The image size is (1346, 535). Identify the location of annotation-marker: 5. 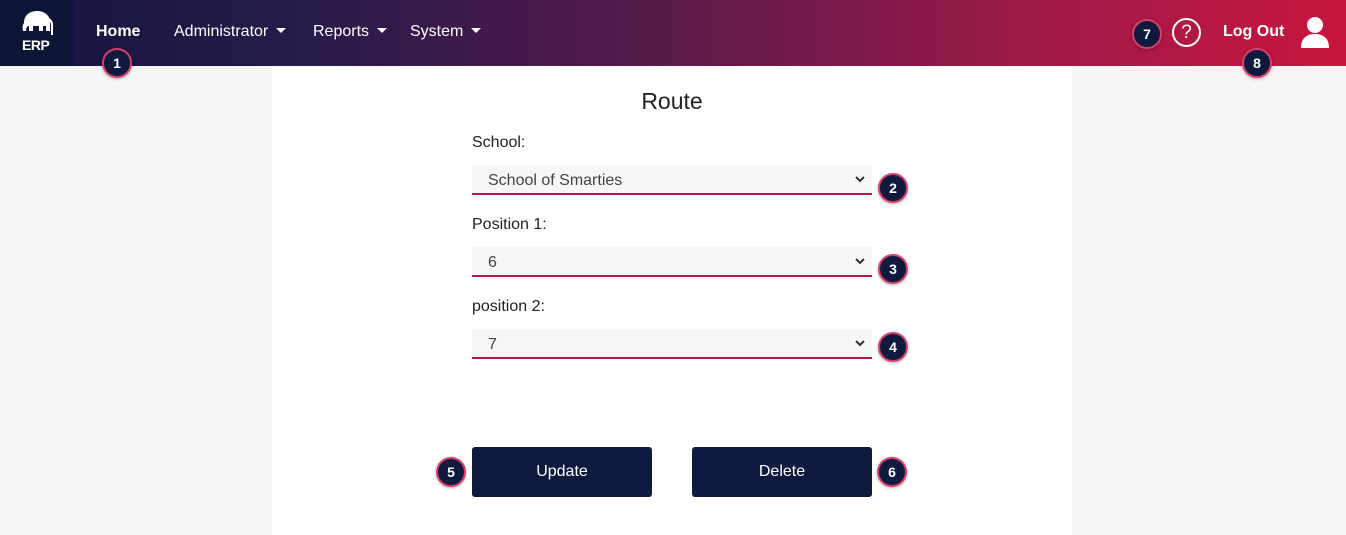
(451, 472).